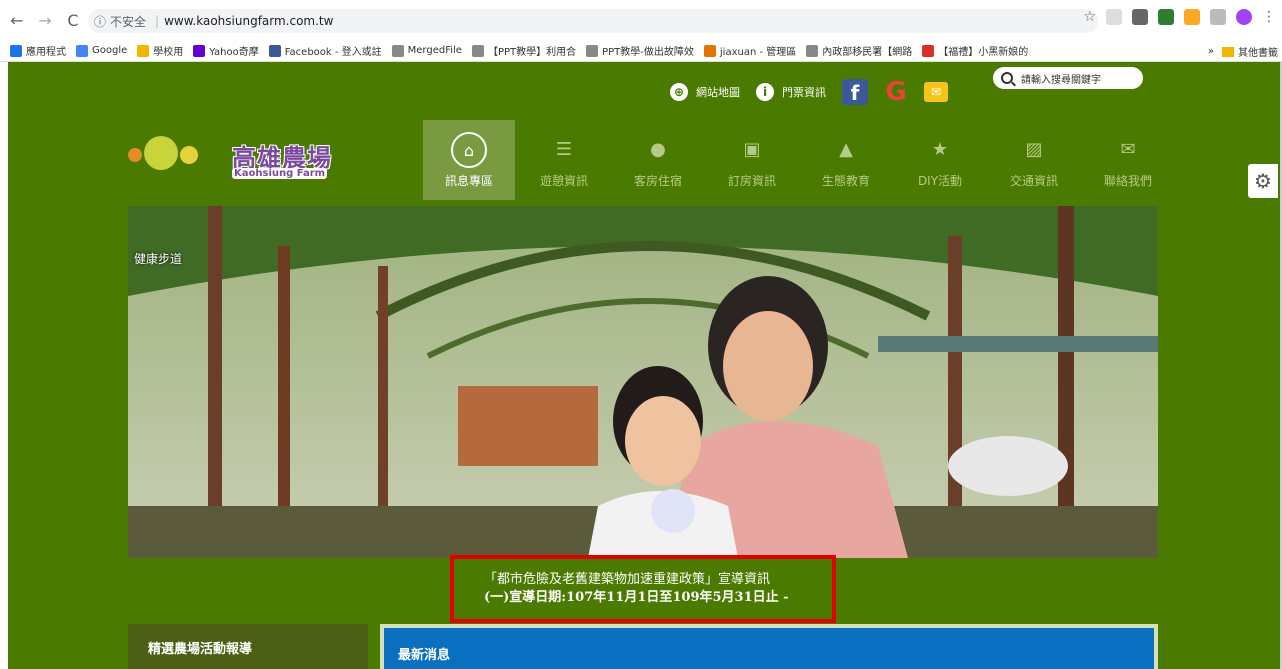  I want to click on logo-subtitle: Kaohsiung Farm, so click(280, 173).